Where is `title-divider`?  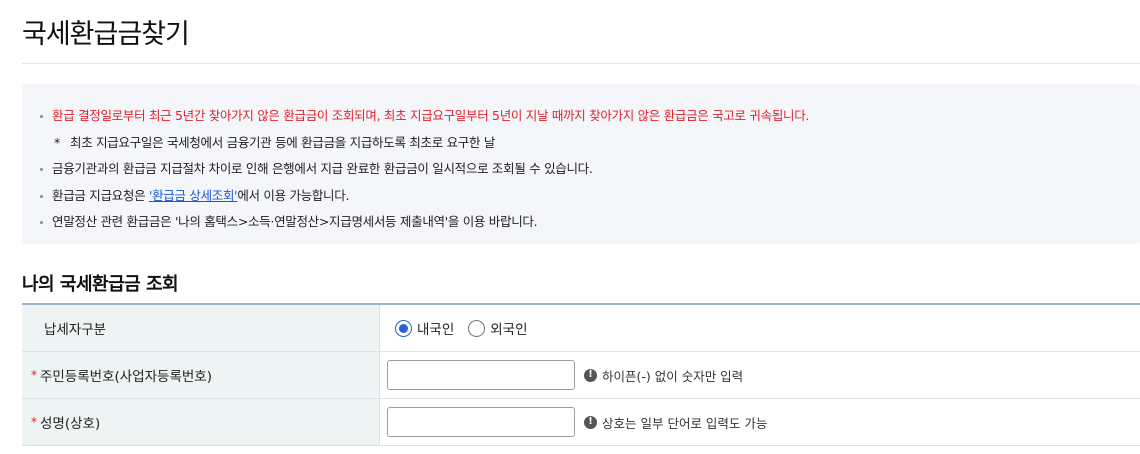 title-divider is located at coordinates (581, 63).